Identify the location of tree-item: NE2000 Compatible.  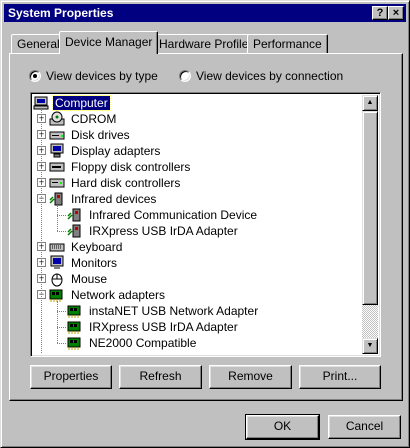
(132, 343).